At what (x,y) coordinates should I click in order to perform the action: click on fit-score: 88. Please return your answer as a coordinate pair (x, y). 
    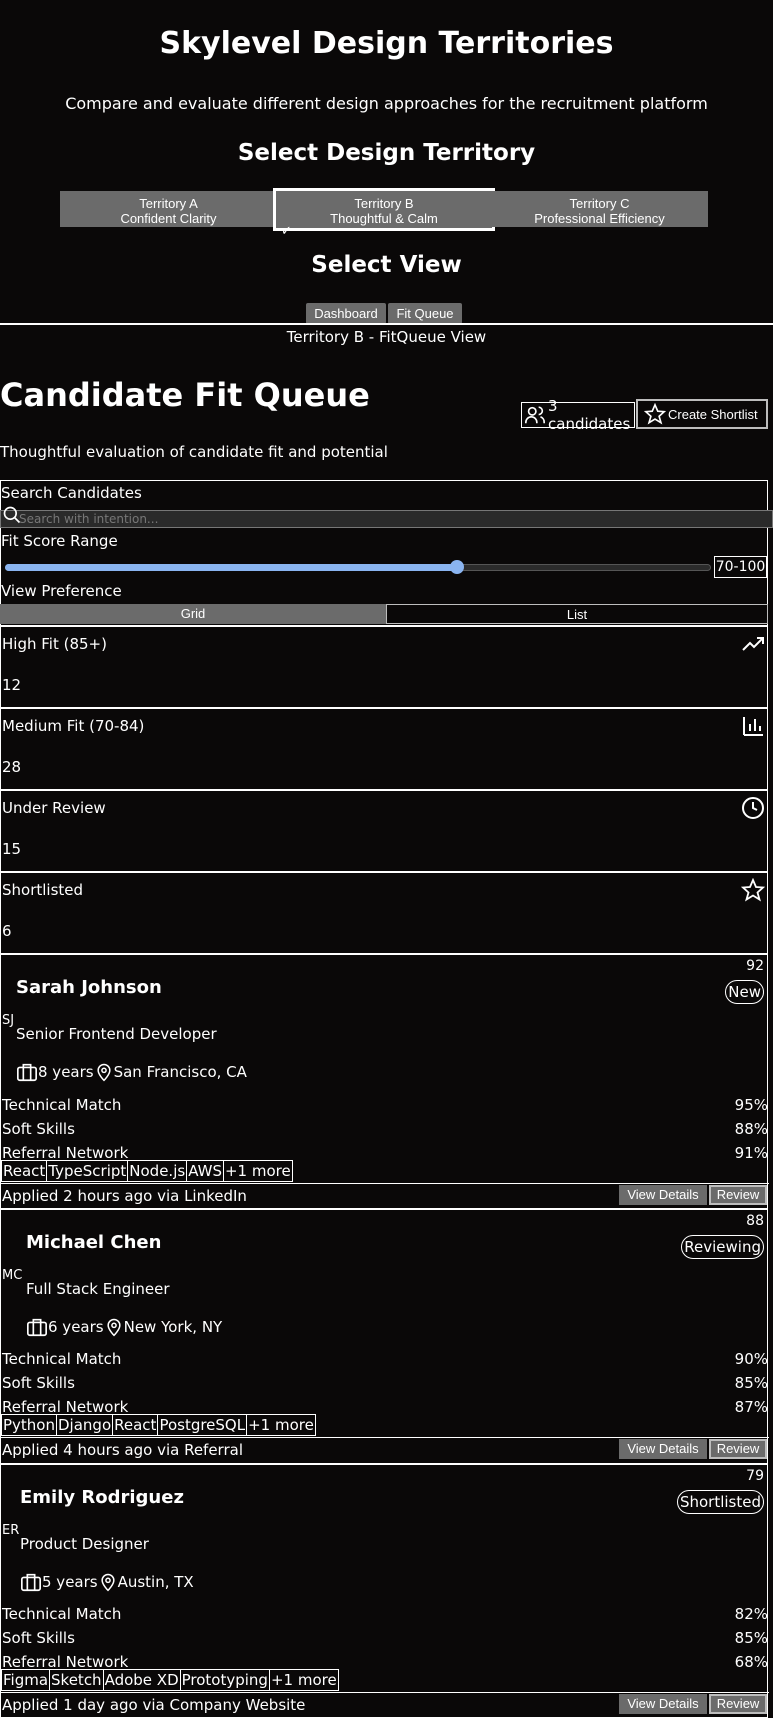
    Looking at the image, I should click on (755, 1221).